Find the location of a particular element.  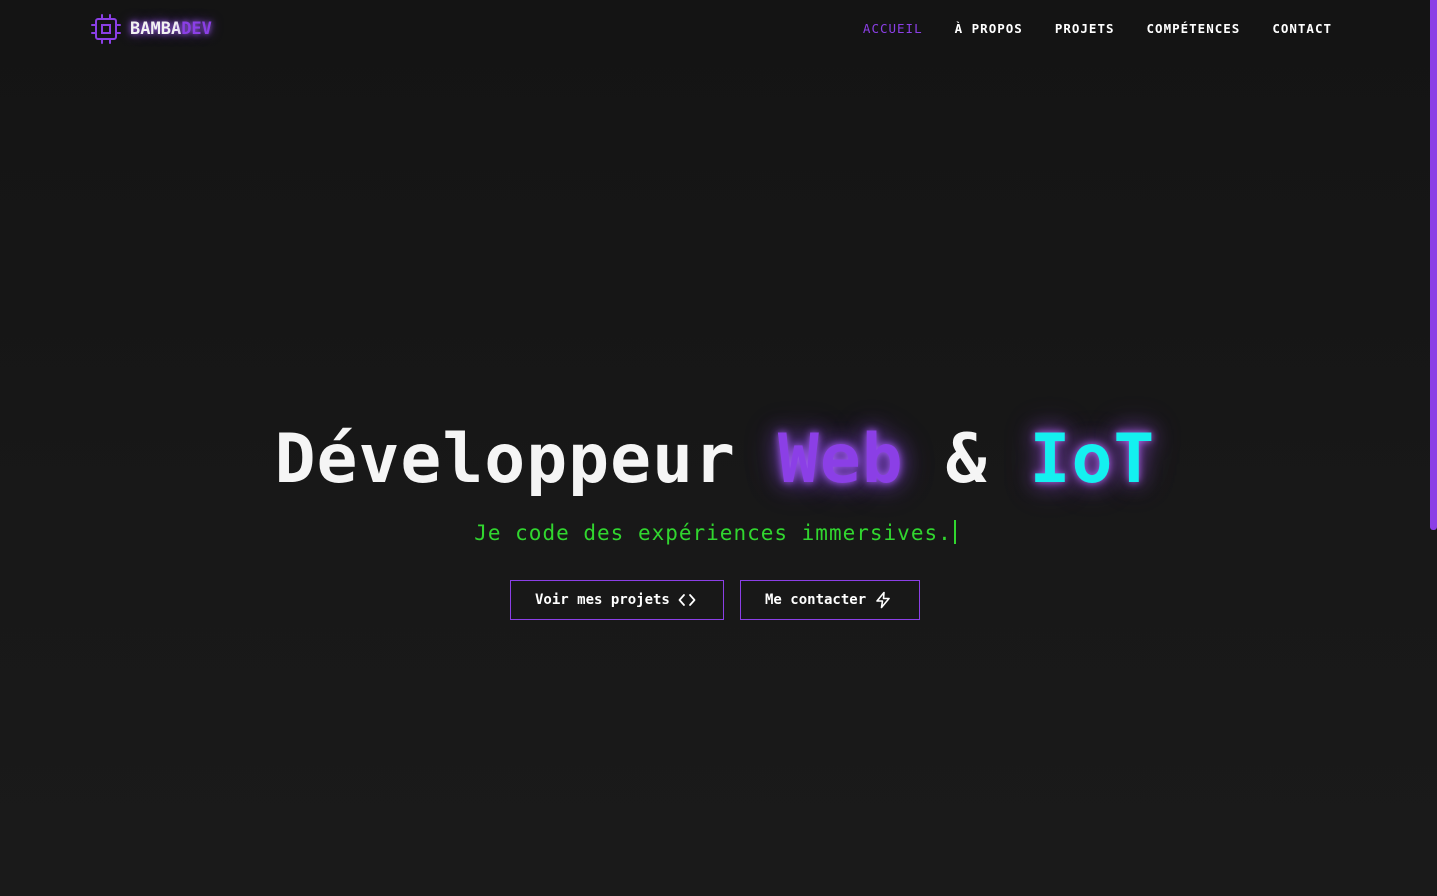

view-projects-button: Voir mes projets is located at coordinates (617, 600).